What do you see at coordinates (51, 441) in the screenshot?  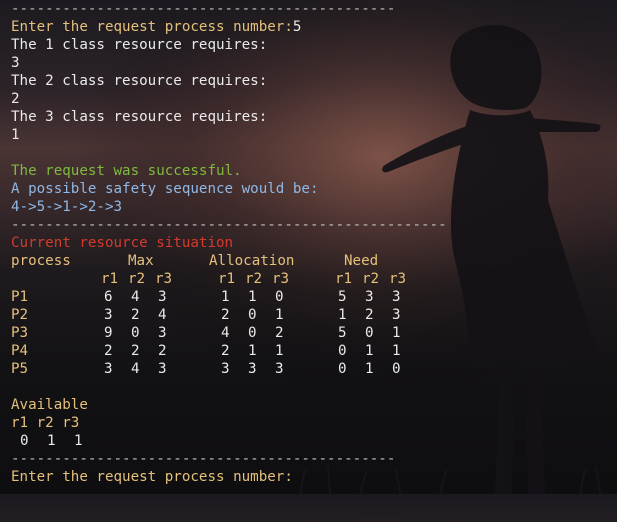 I see `available-r2: 1` at bounding box center [51, 441].